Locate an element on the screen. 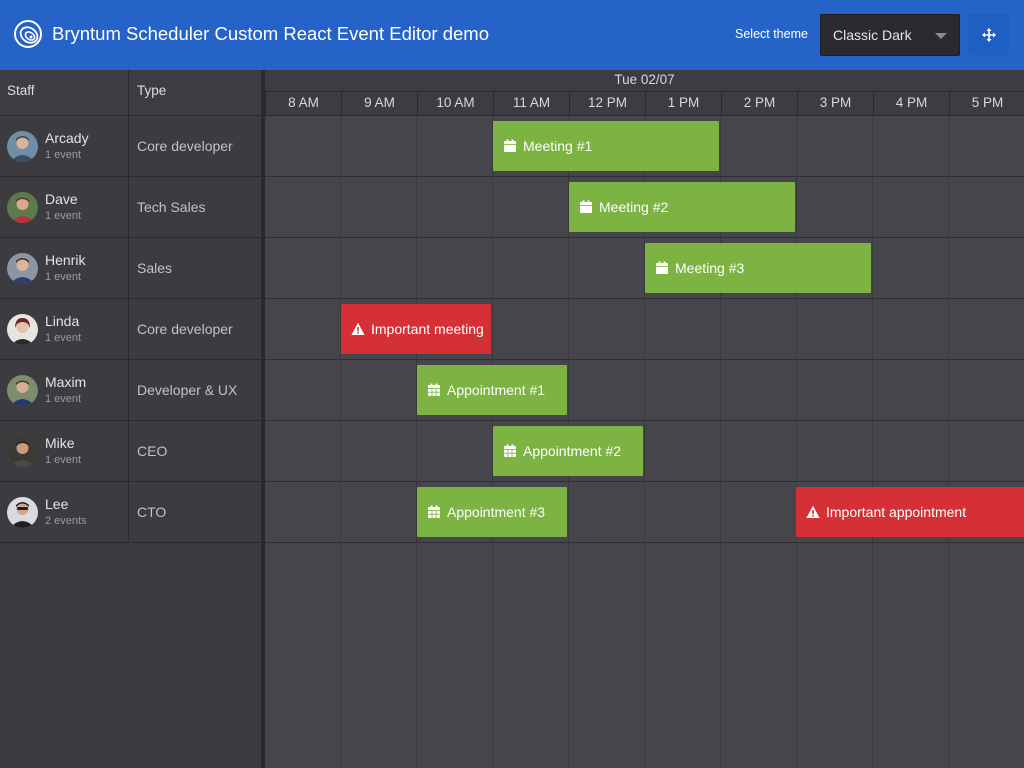  hour-label: 11 AM is located at coordinates (531, 104).